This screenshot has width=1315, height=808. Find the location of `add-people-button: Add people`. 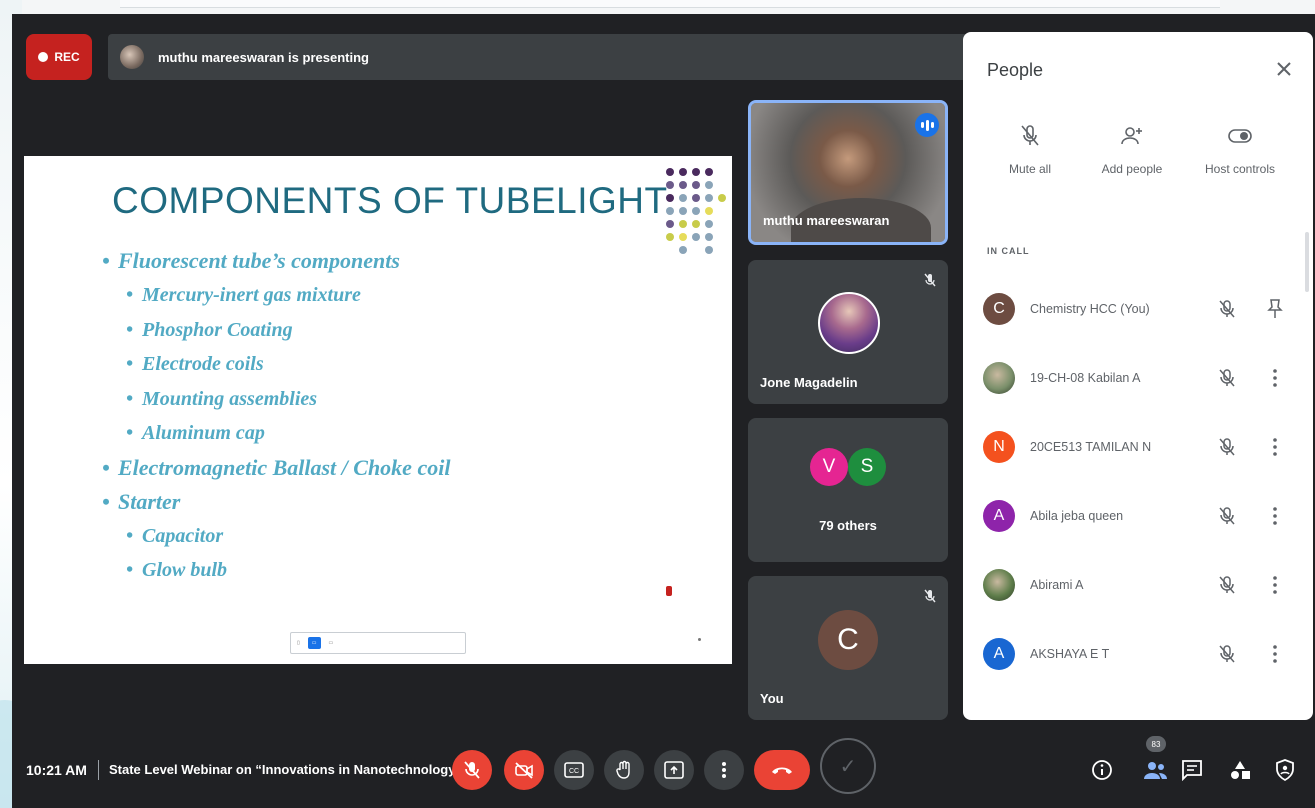

add-people-button: Add people is located at coordinates (1132, 150).